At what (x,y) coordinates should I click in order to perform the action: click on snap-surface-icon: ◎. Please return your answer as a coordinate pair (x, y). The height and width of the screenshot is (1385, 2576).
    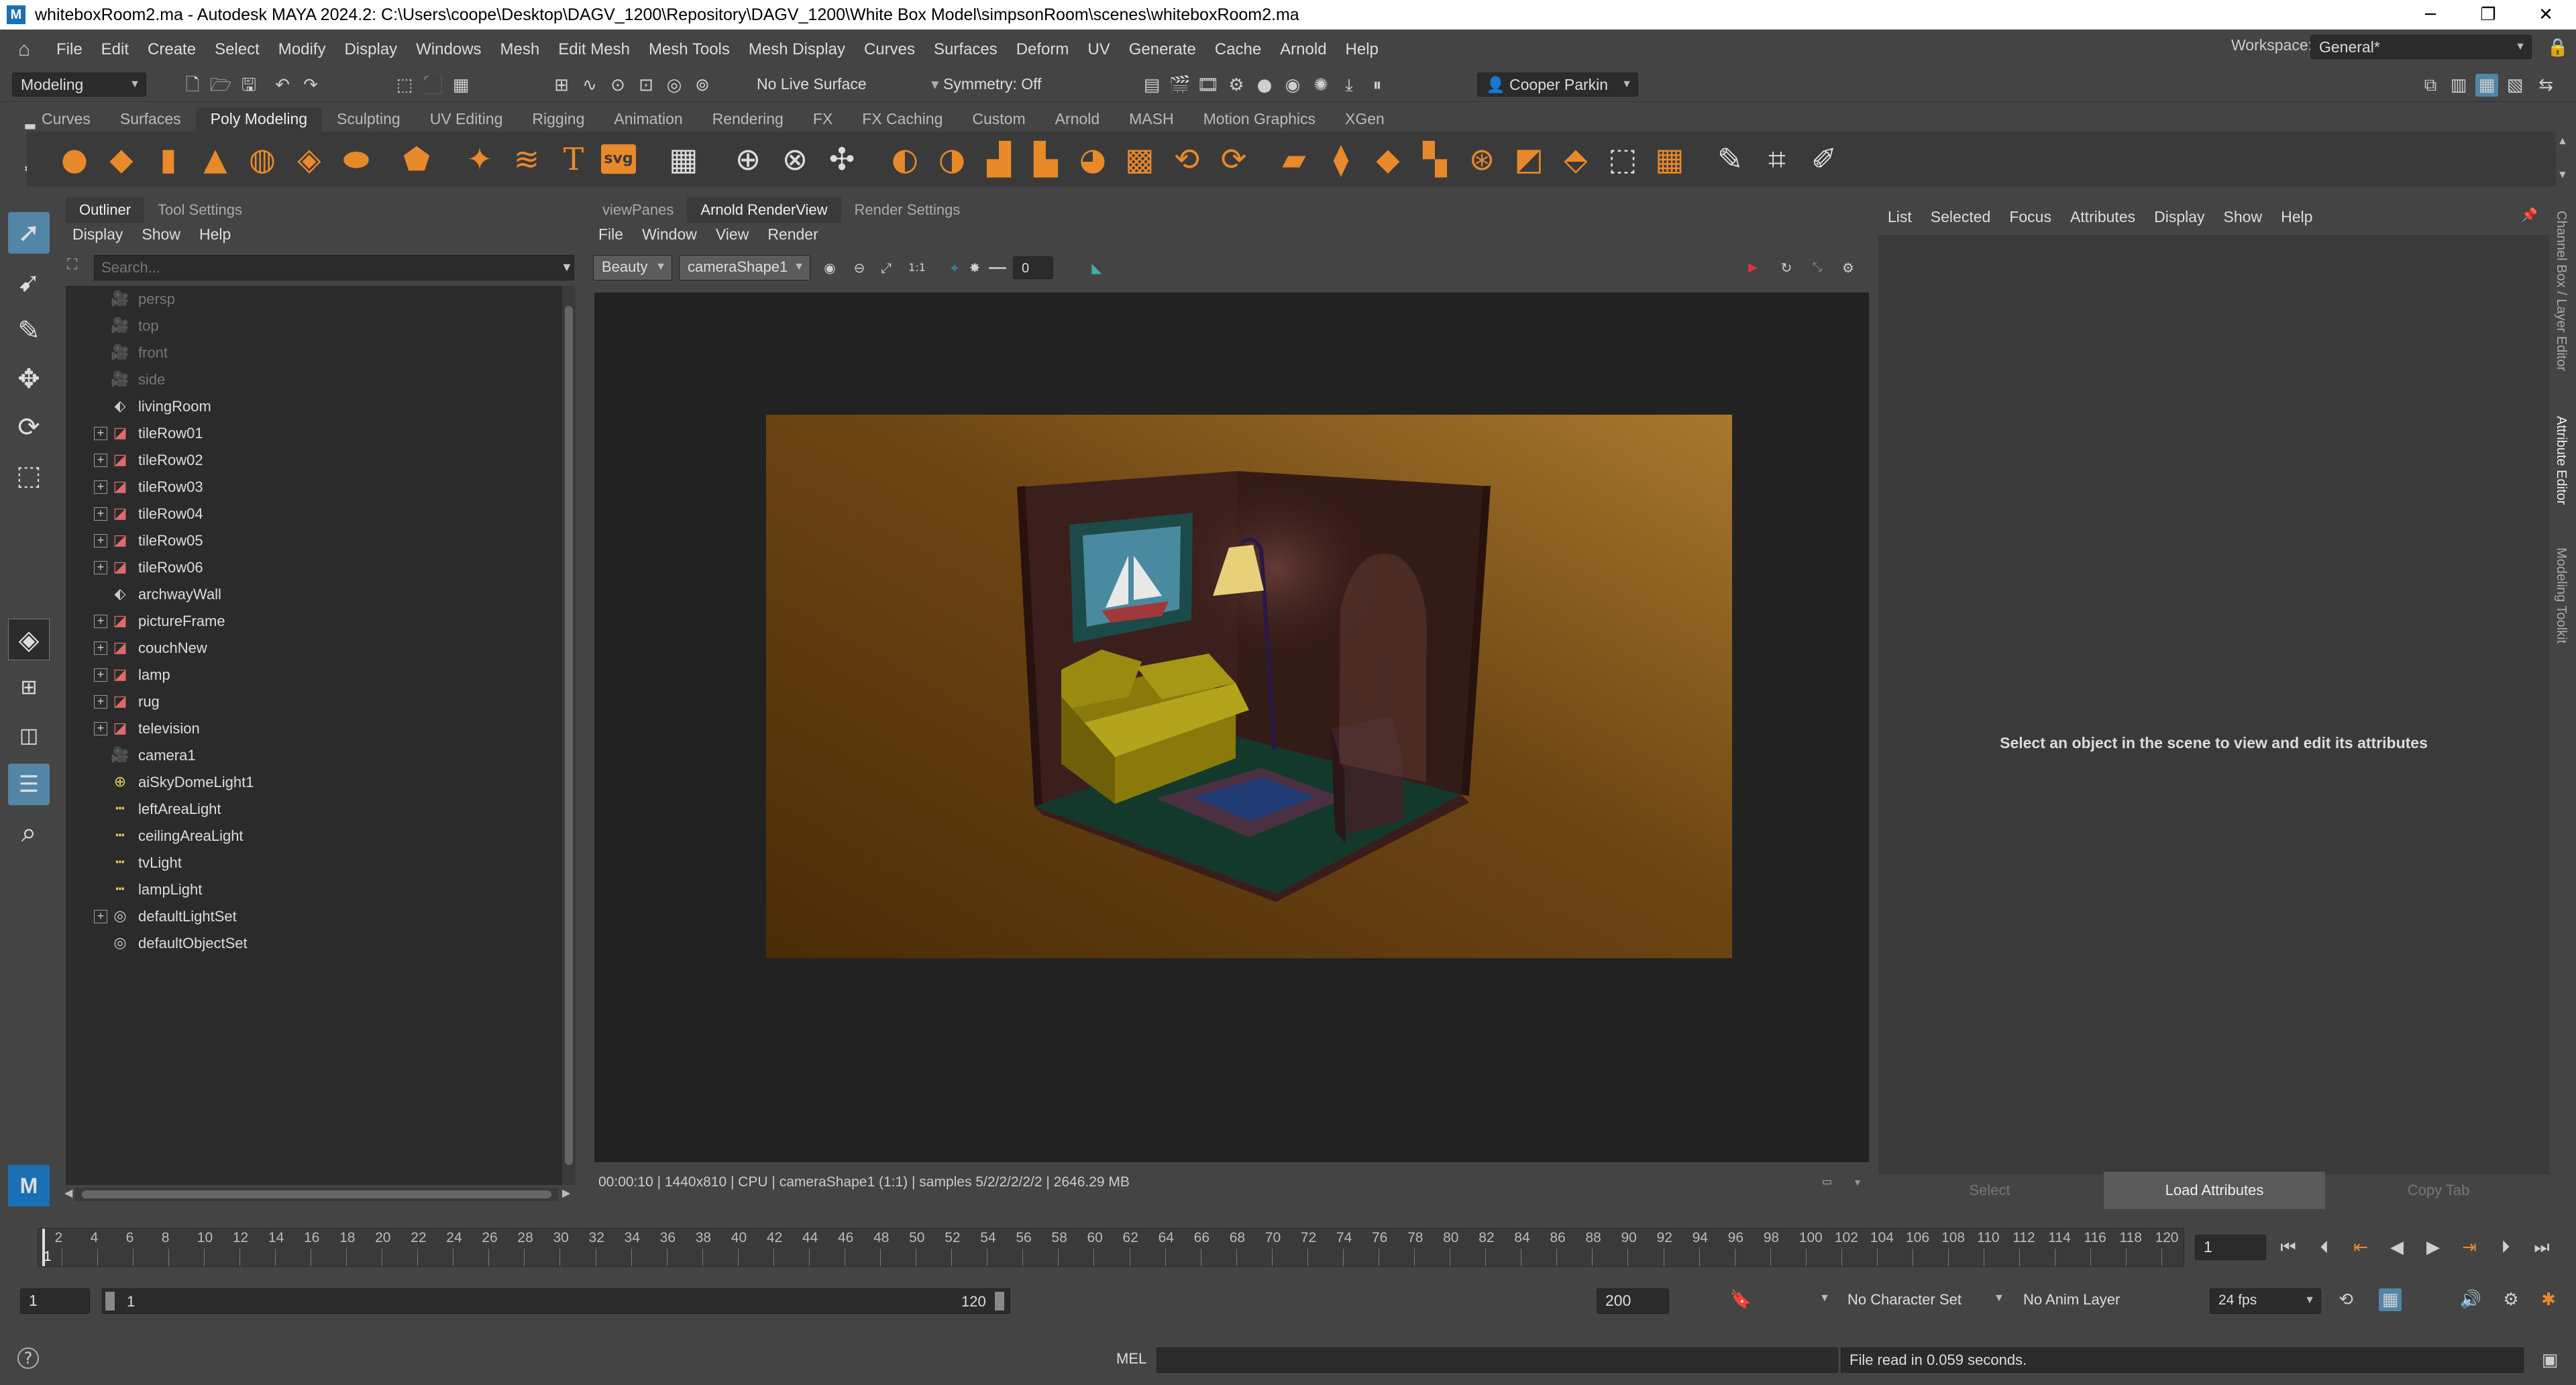
    Looking at the image, I should click on (674, 85).